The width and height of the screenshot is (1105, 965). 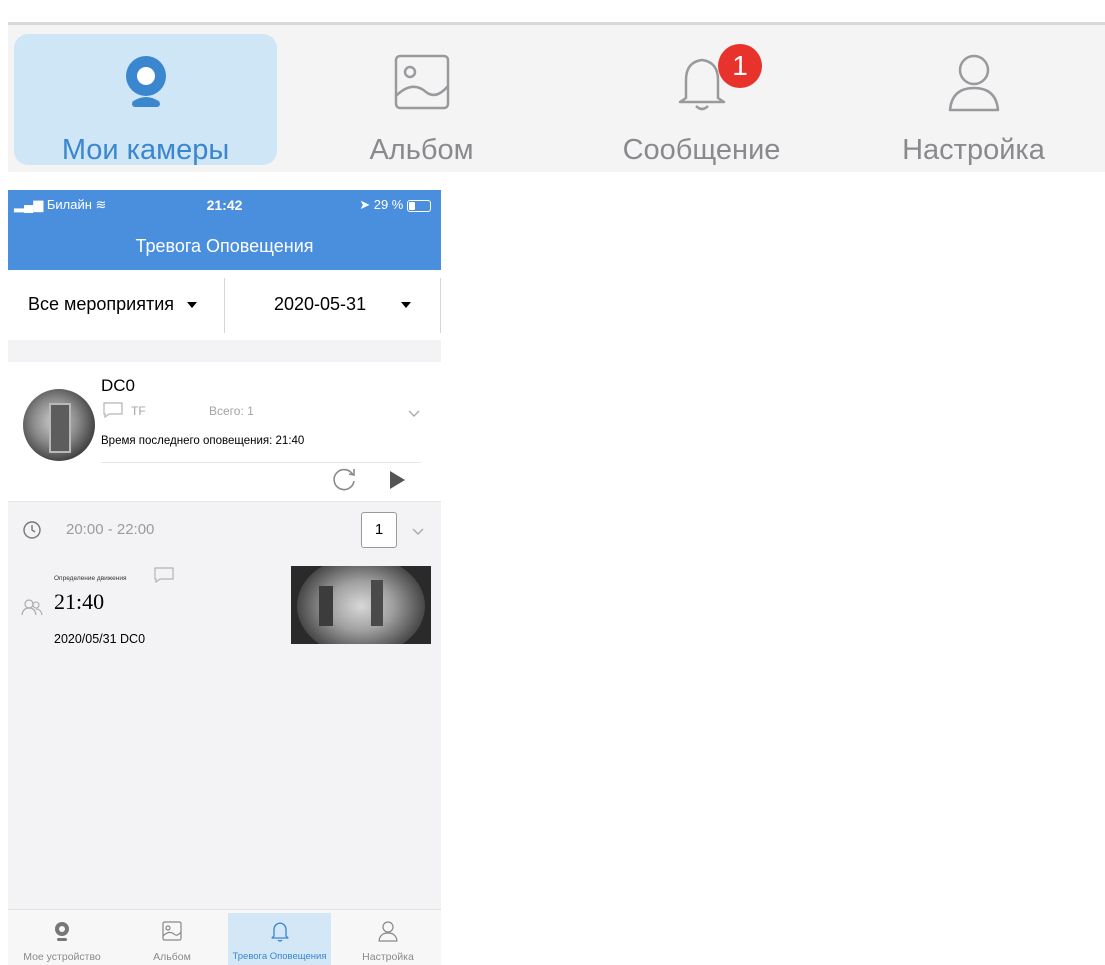 What do you see at coordinates (110, 529) in the screenshot?
I see `time-range: 20:00 - 22:00` at bounding box center [110, 529].